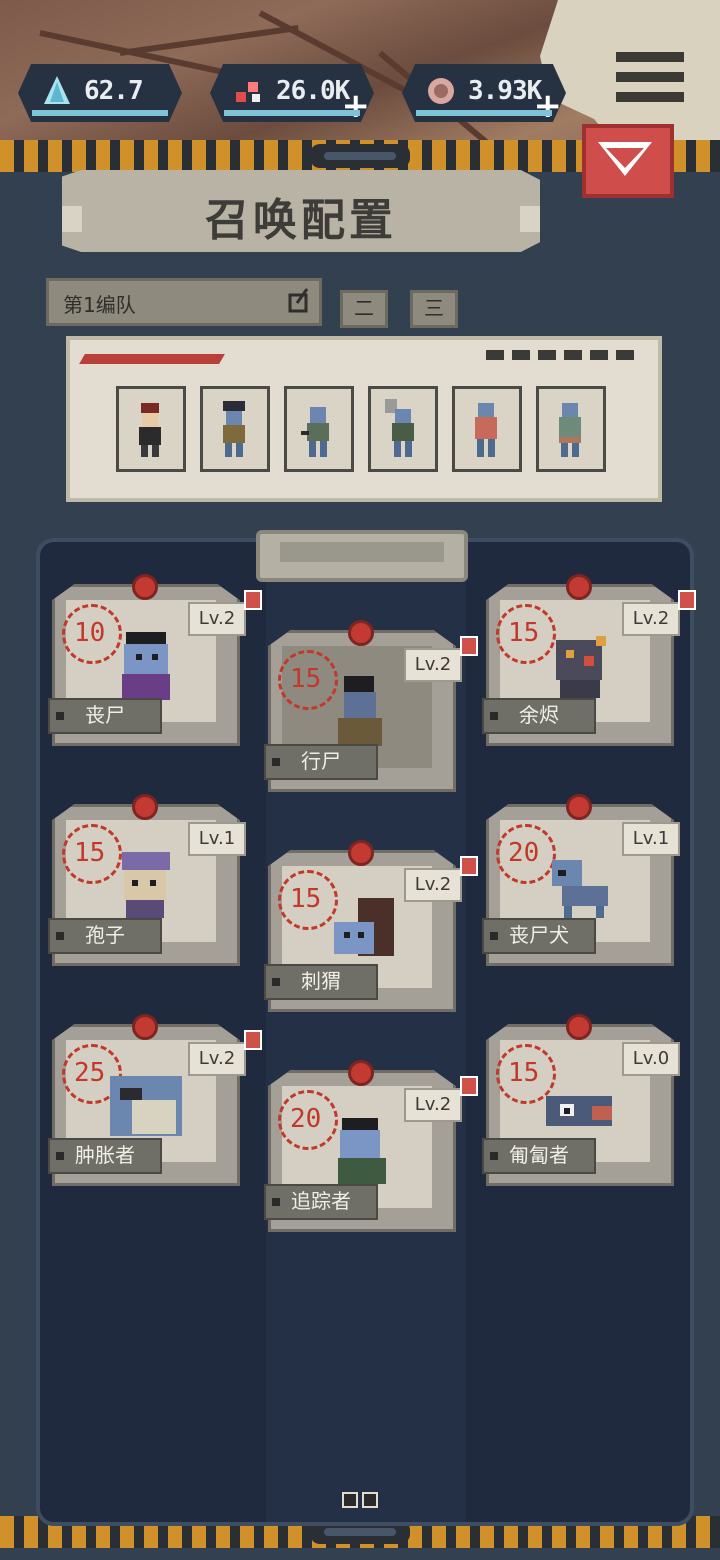  Describe the element at coordinates (579, 1111) in the screenshot. I see `crawler-icon` at that location.